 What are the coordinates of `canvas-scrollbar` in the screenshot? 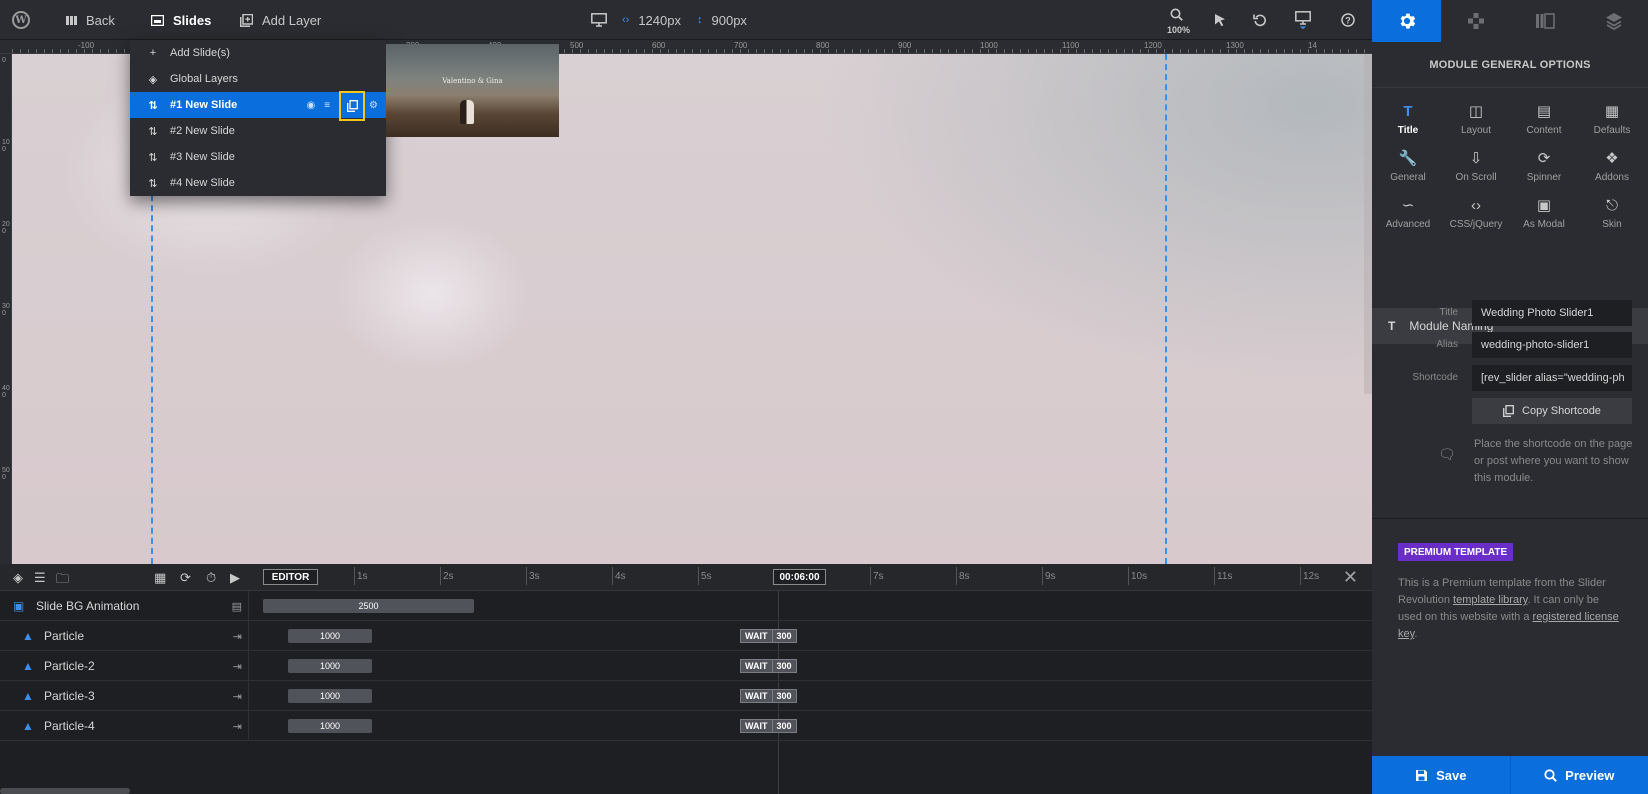 It's located at (1368, 224).